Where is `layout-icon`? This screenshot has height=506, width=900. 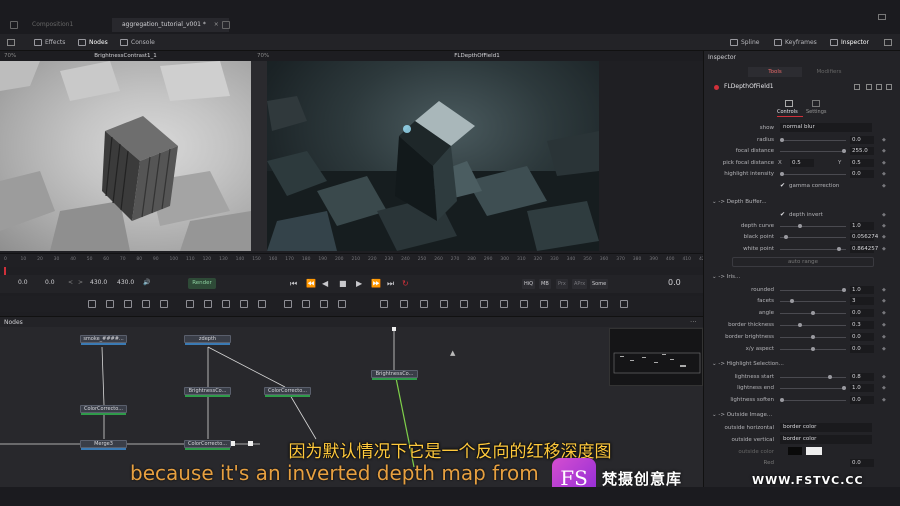 layout-icon is located at coordinates (14, 25).